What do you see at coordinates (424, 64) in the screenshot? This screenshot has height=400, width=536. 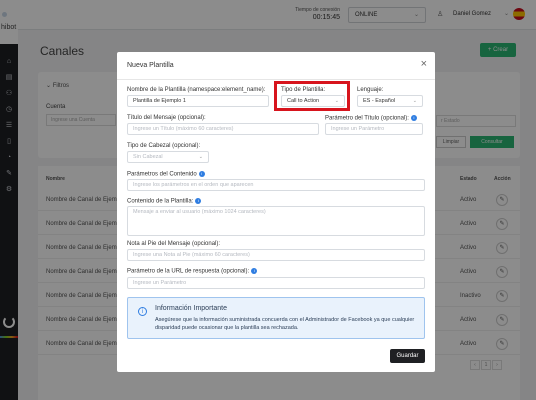 I see `close-icon: ×` at bounding box center [424, 64].